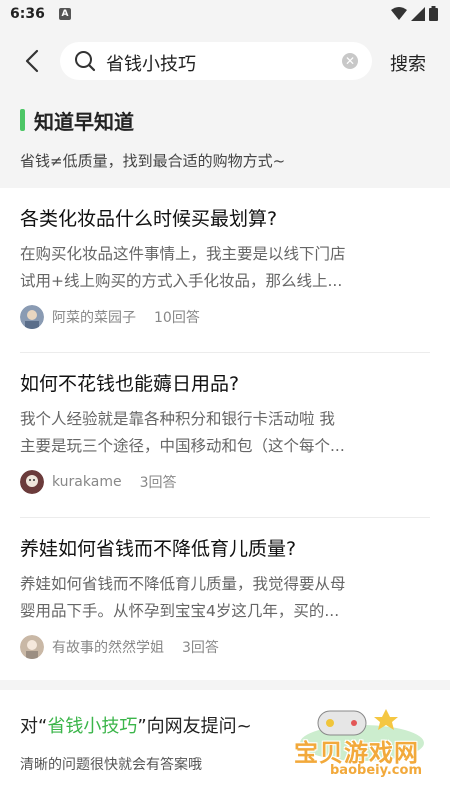 Image resolution: width=450 pixels, height=800 pixels. What do you see at coordinates (158, 549) in the screenshot?
I see `question-title: 养娃如何省钱而不降低育儿质量?` at bounding box center [158, 549].